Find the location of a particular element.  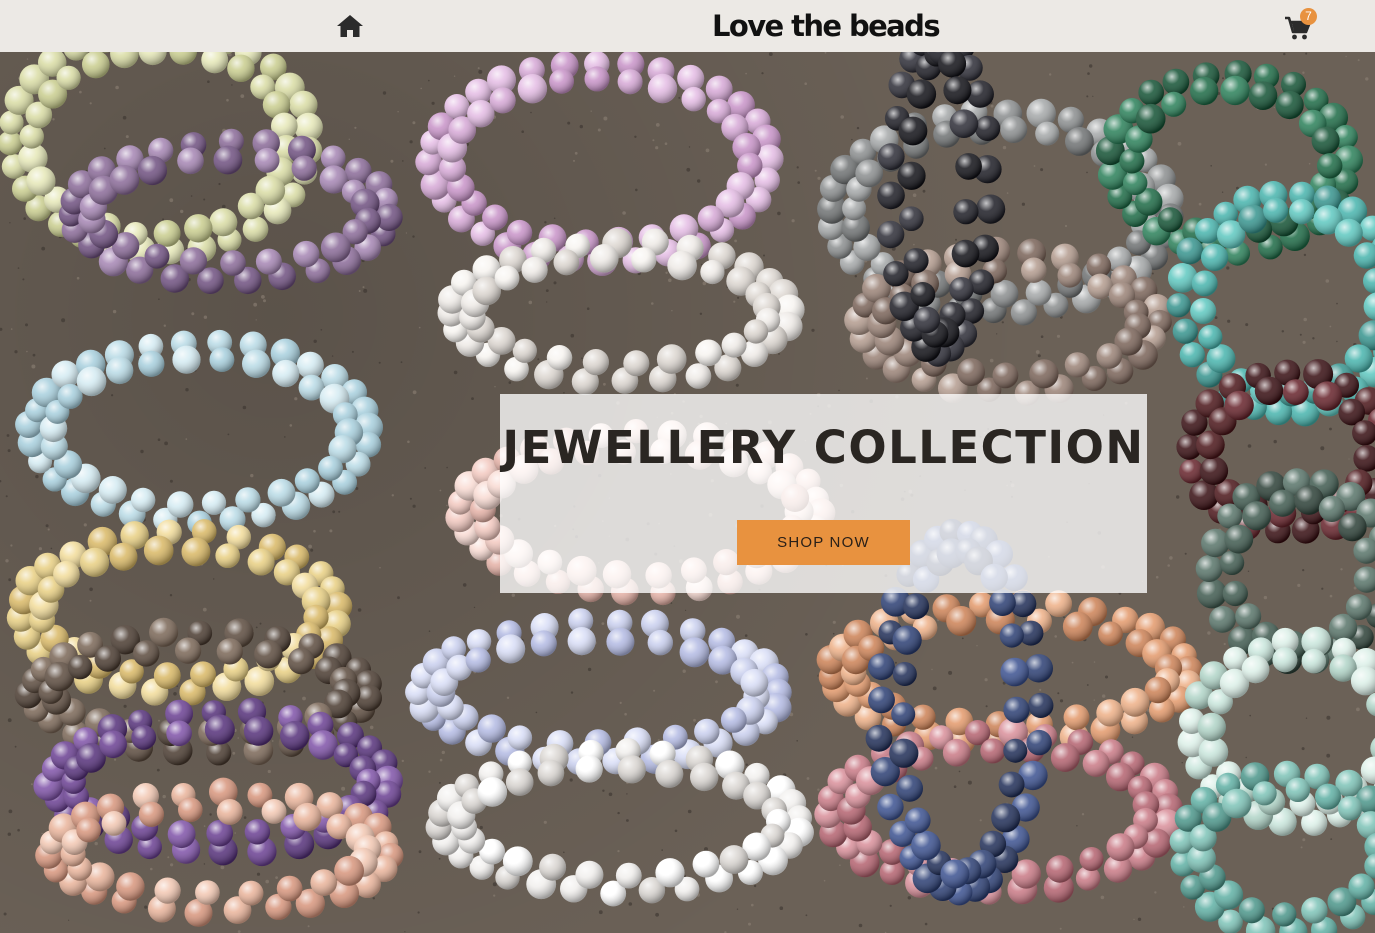

home-link is located at coordinates (350, 26).